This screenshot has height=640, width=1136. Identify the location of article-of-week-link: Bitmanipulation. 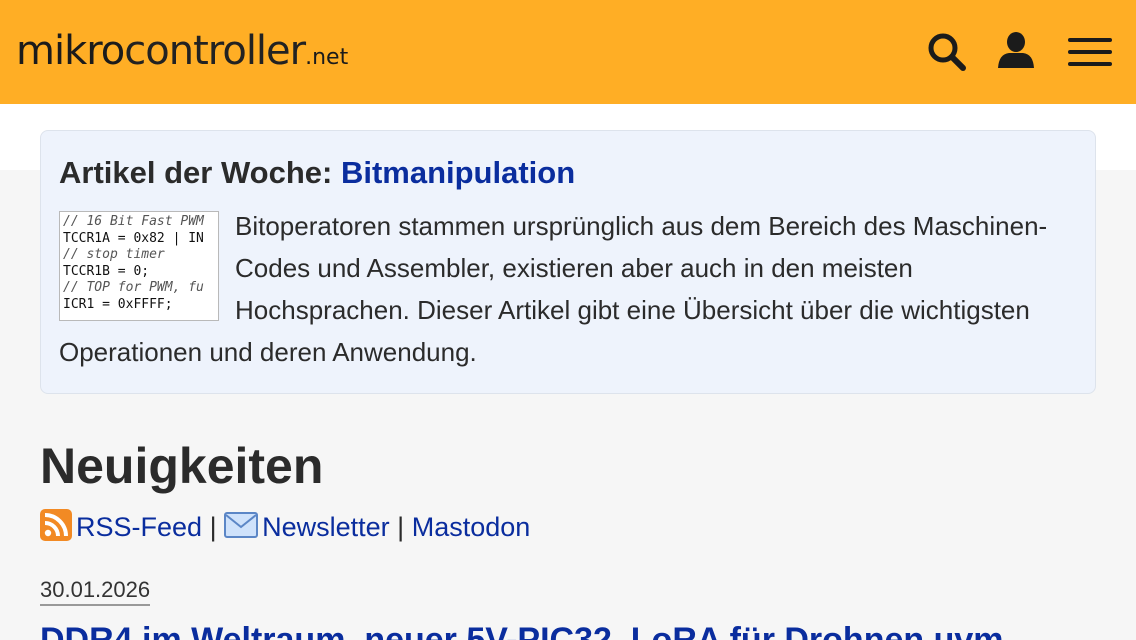
(458, 172).